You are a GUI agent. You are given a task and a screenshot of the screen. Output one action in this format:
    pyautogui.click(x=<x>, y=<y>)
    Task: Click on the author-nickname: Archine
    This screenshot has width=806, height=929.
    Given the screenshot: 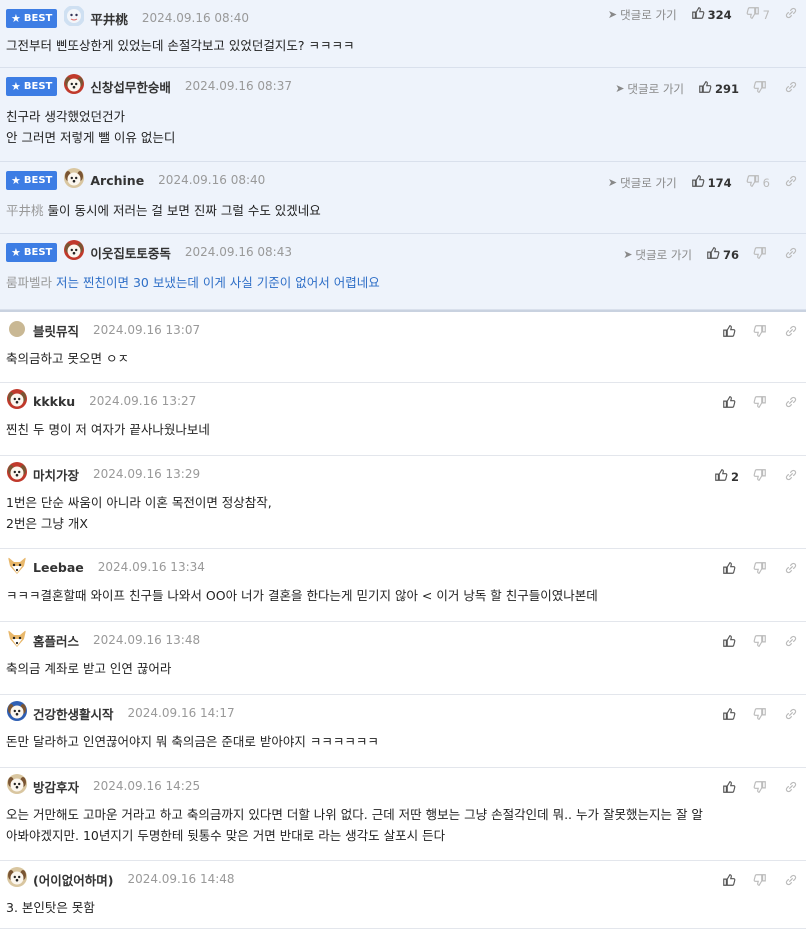 What is the action you would take?
    pyautogui.click(x=117, y=180)
    